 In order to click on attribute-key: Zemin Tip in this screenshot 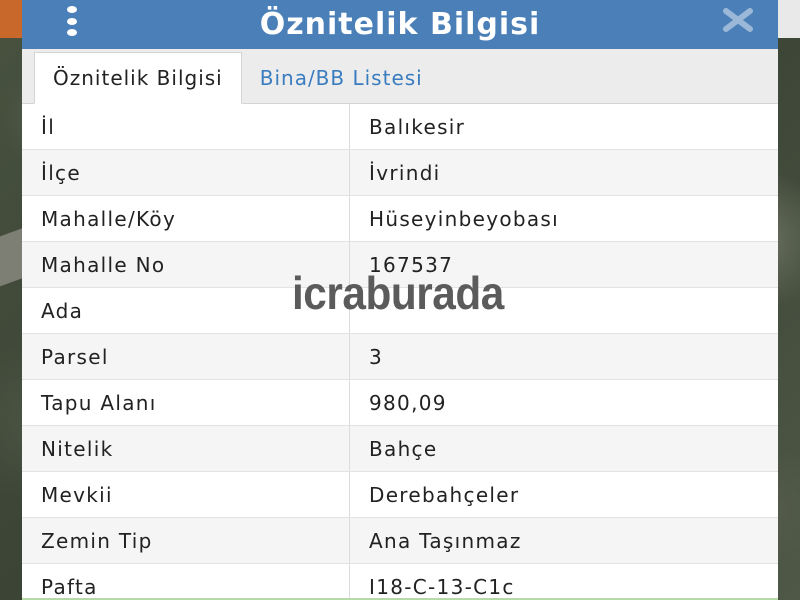, I will do `click(186, 540)`.